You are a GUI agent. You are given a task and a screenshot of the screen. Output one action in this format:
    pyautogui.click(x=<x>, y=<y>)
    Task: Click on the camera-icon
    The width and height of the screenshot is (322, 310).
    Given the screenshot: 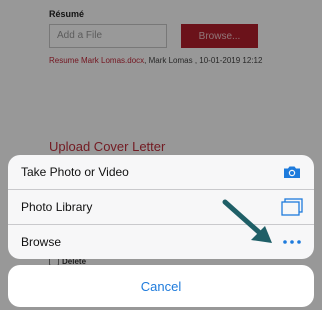 What is the action you would take?
    pyautogui.click(x=292, y=172)
    